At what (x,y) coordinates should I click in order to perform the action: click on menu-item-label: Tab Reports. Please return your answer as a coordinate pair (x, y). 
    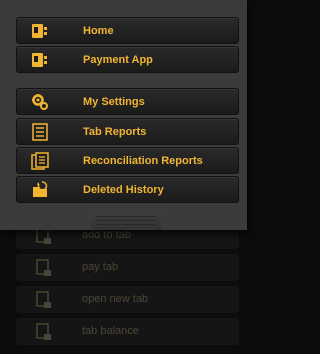
    Looking at the image, I should click on (115, 132).